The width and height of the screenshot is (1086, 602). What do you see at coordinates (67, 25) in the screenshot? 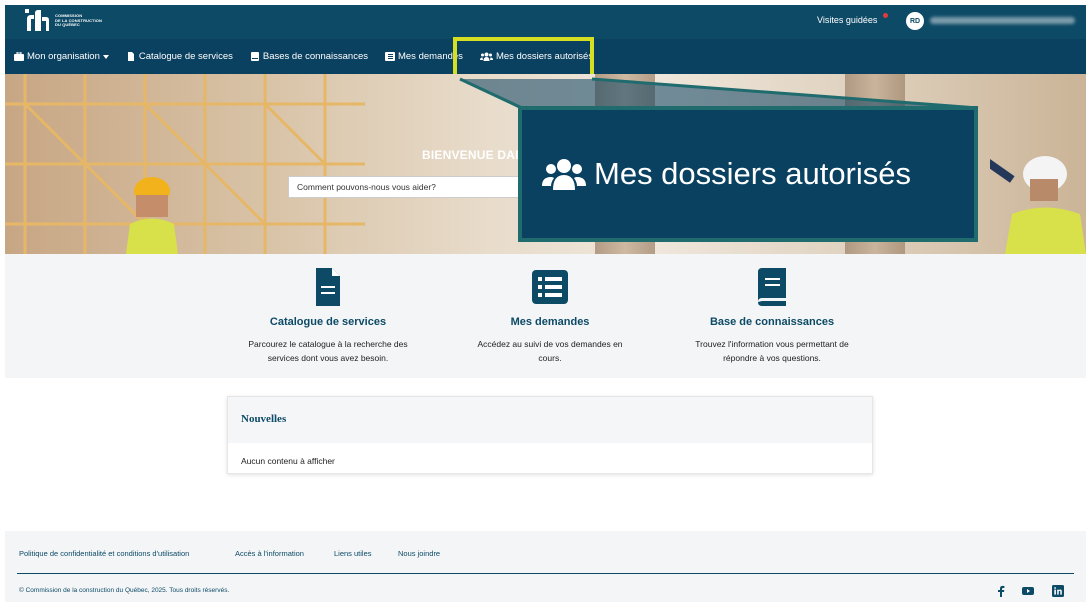
I see `logo-line: DU QUÉBEC` at bounding box center [67, 25].